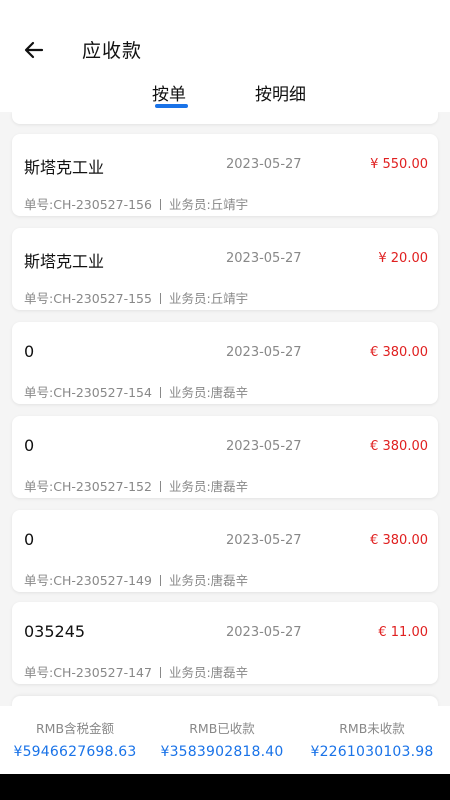 The width and height of the screenshot is (450, 800). I want to click on page-title: 应收款, so click(112, 51).